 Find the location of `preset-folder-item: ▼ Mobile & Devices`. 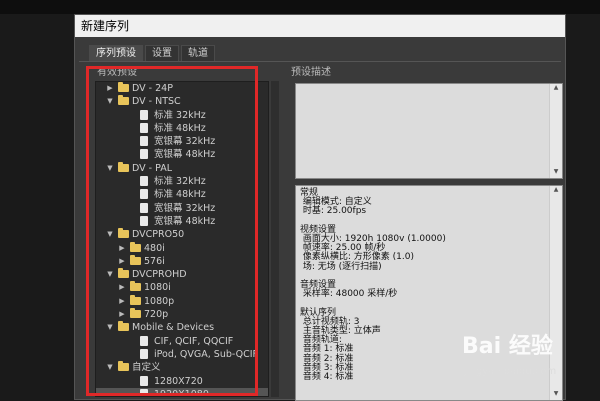

preset-folder-item: ▼ Mobile & Devices is located at coordinates (182, 327).